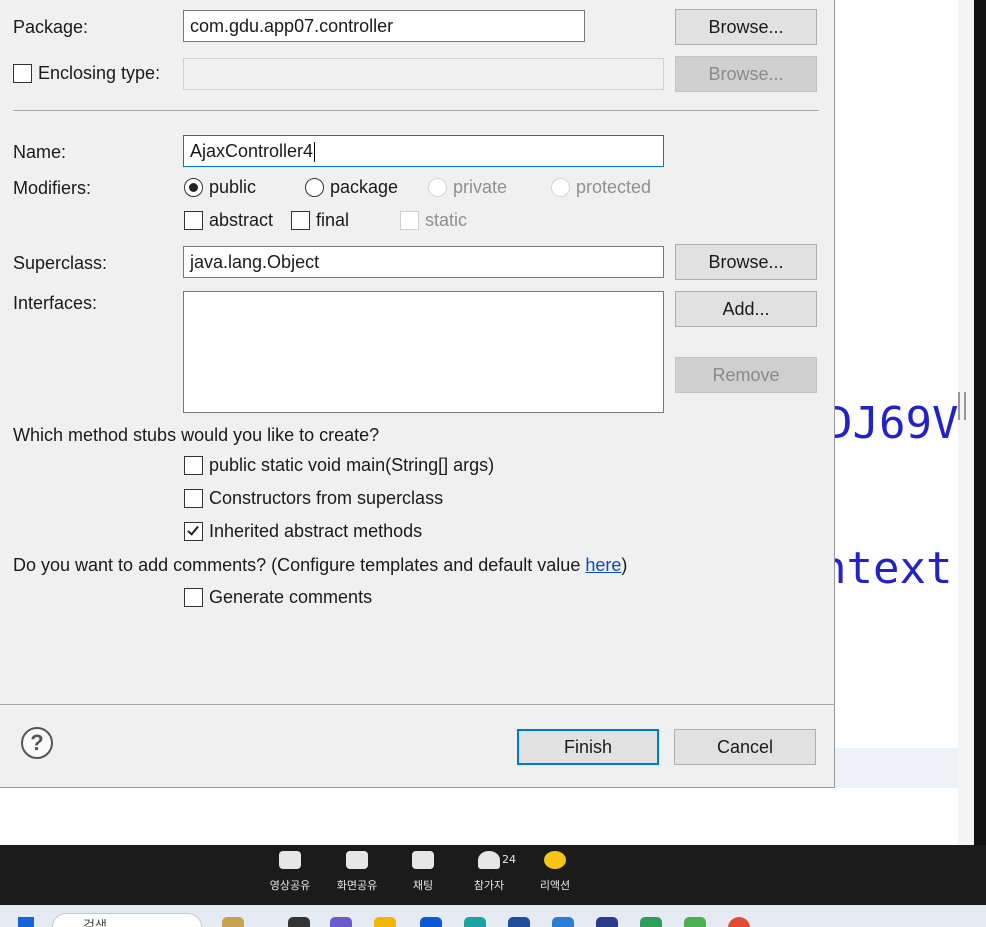  What do you see at coordinates (385, 922) in the screenshot?
I see `taskbar-explorer-icon` at bounding box center [385, 922].